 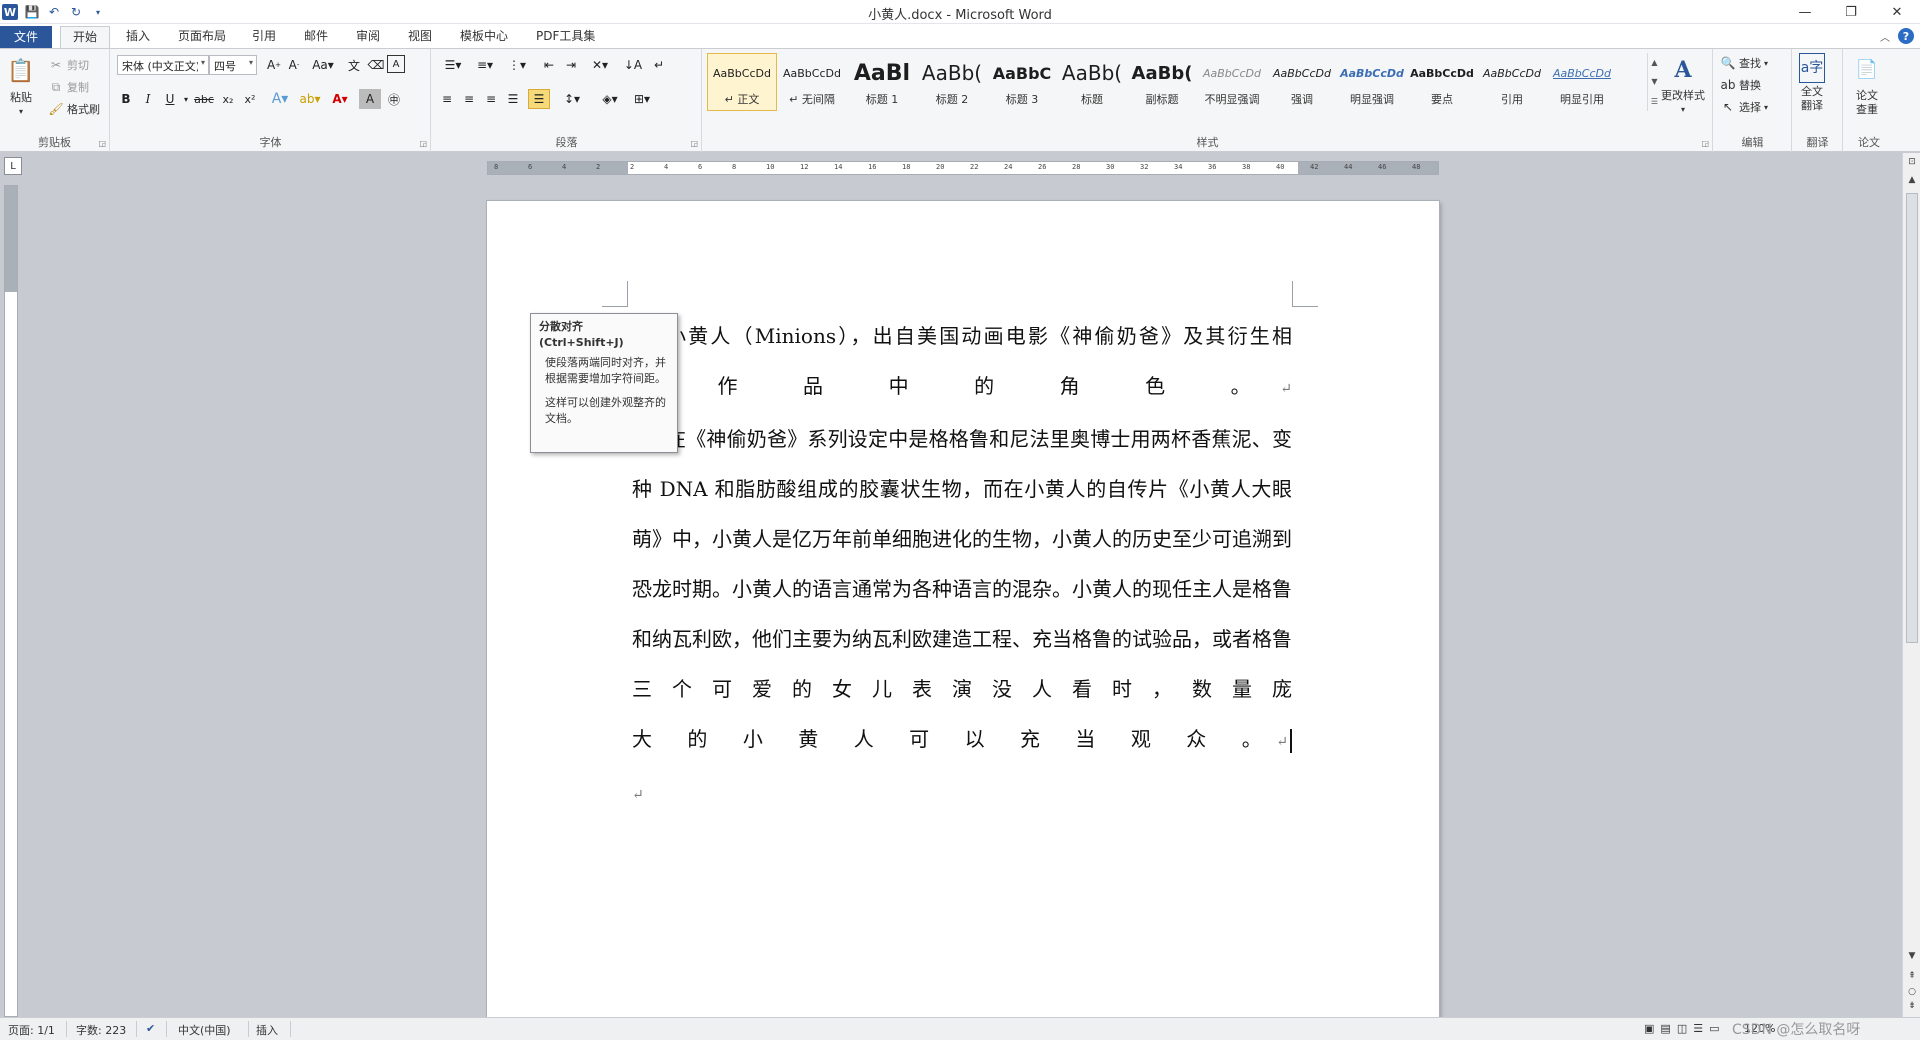 I want to click on print-layout-icon: ▣, so click(x=1649, y=1028).